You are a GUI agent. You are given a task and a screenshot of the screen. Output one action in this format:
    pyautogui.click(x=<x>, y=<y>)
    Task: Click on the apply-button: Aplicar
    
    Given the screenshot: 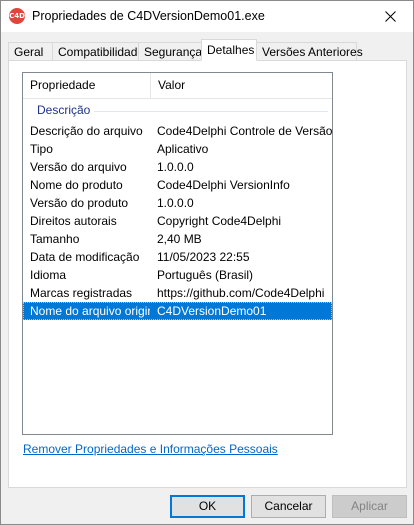 What is the action you would take?
    pyautogui.click(x=369, y=506)
    